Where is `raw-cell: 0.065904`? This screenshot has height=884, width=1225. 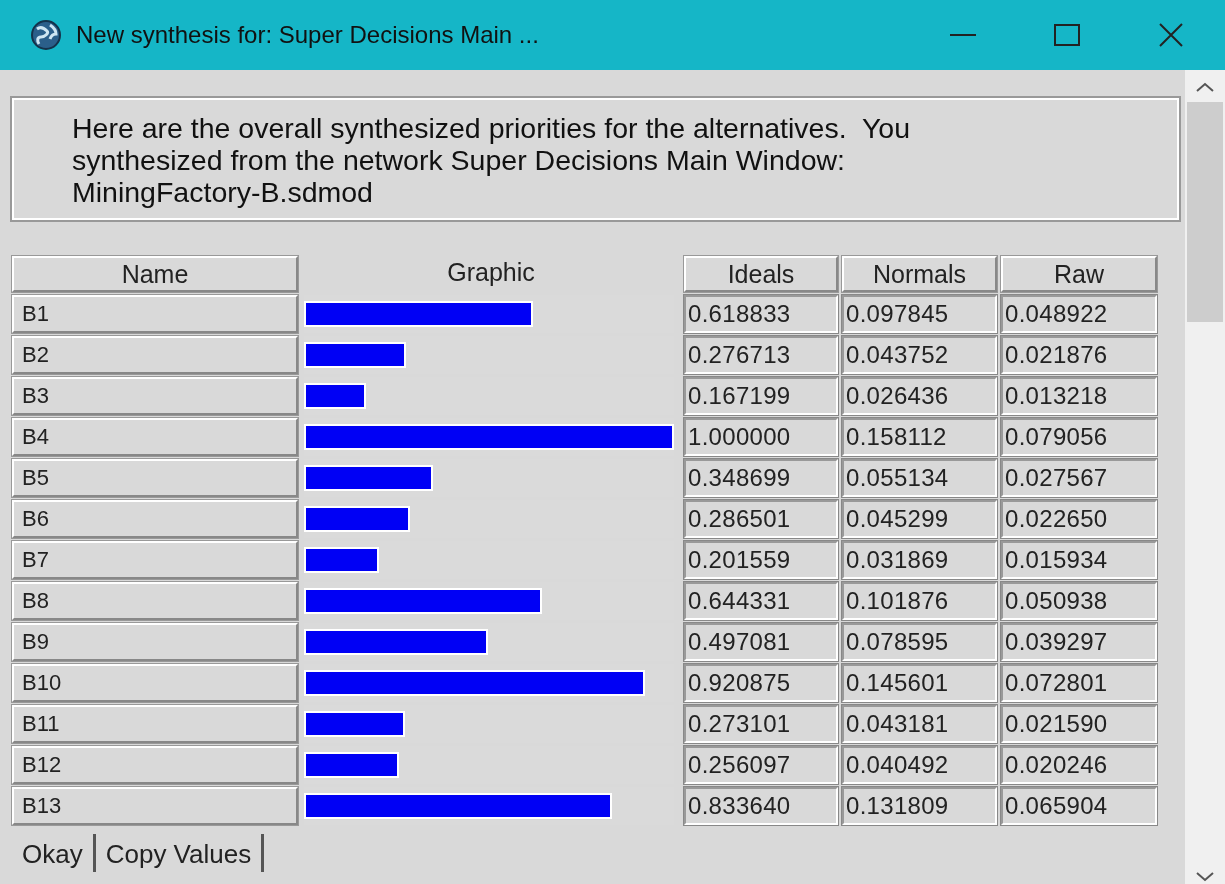 raw-cell: 0.065904 is located at coordinates (1079, 806).